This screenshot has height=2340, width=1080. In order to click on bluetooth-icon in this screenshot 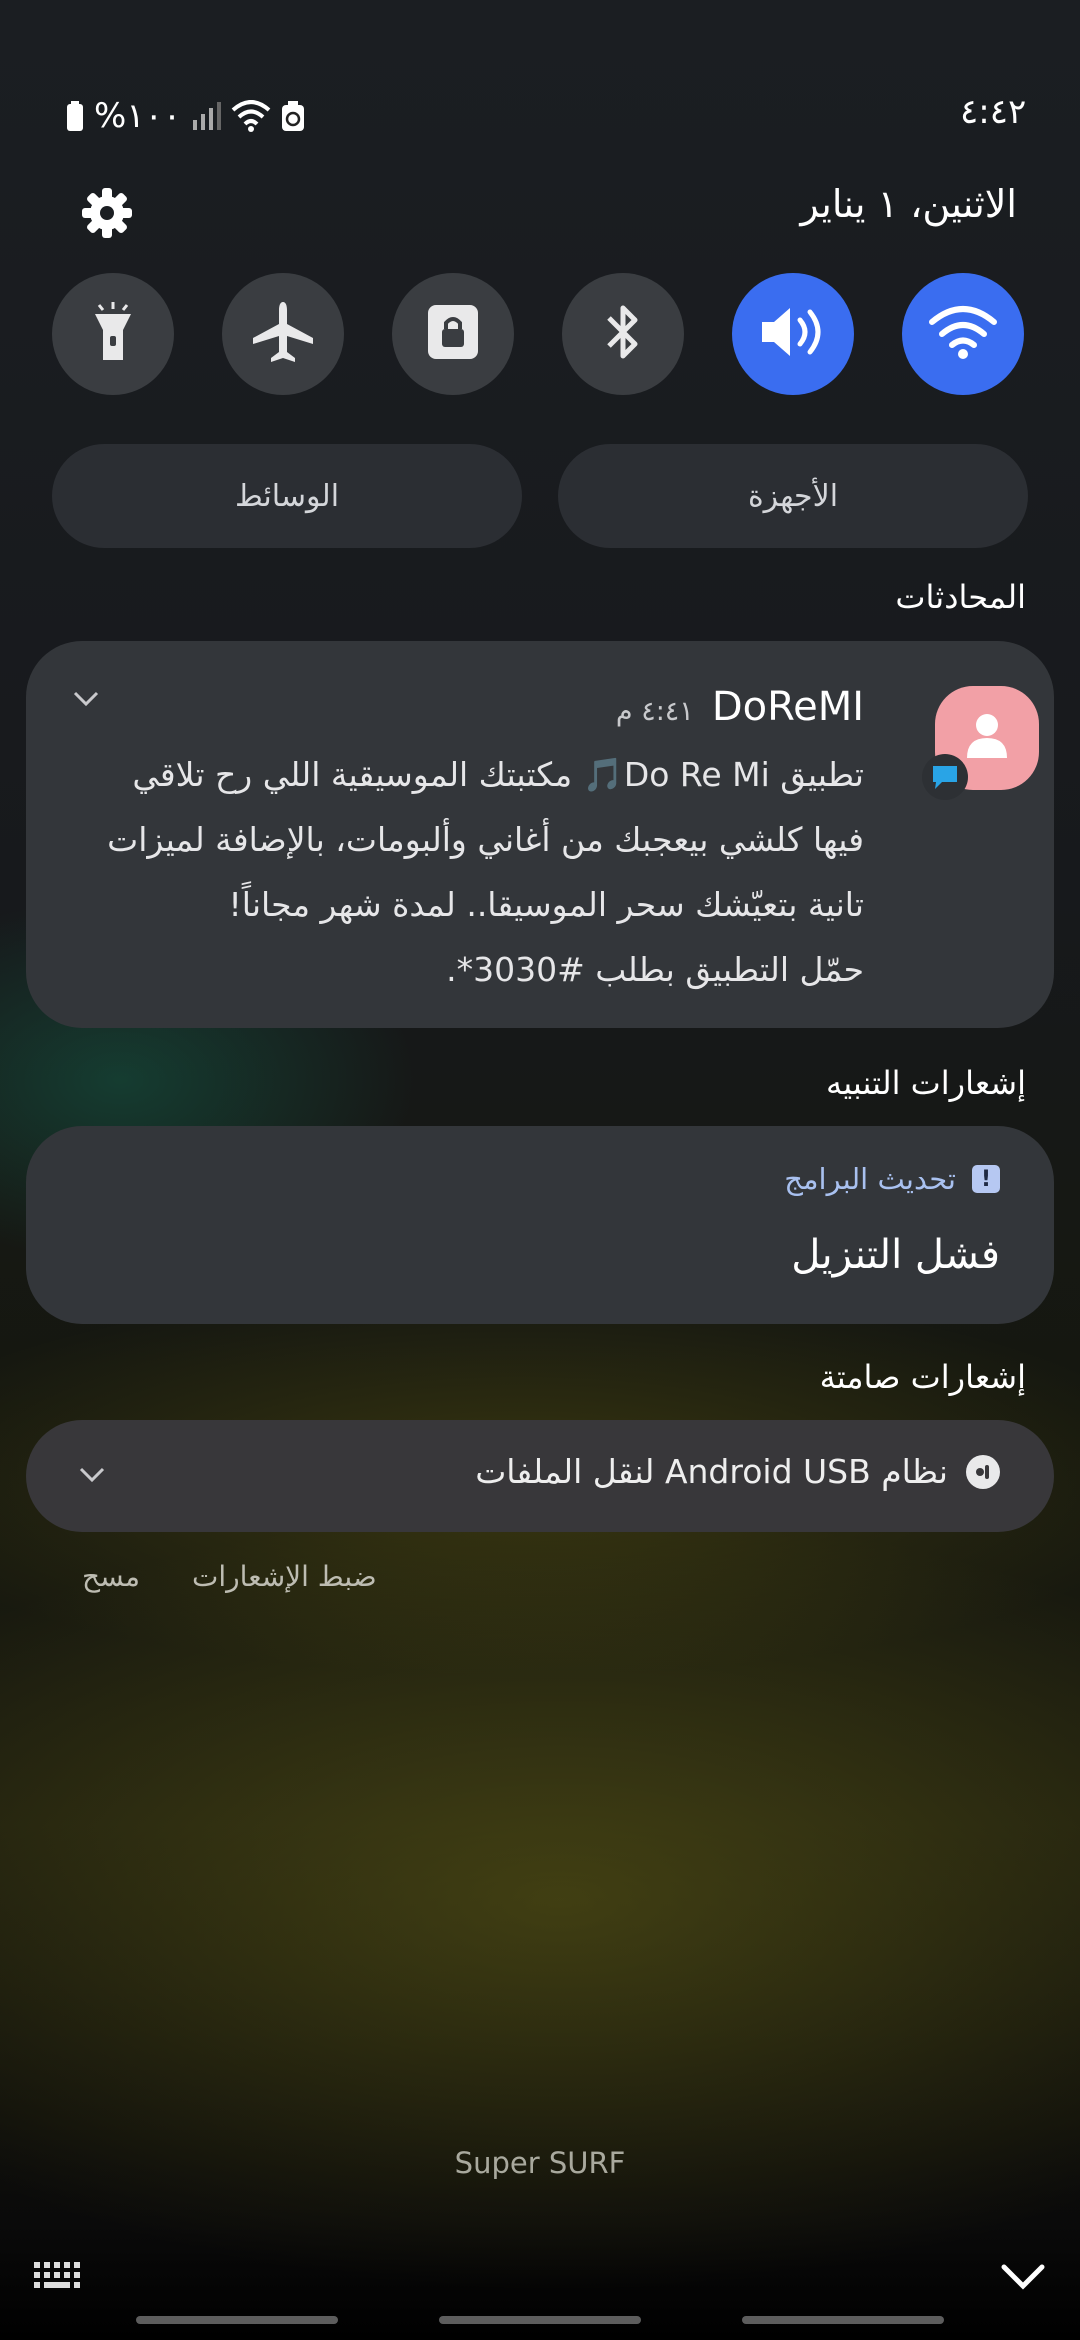, I will do `click(623, 334)`.